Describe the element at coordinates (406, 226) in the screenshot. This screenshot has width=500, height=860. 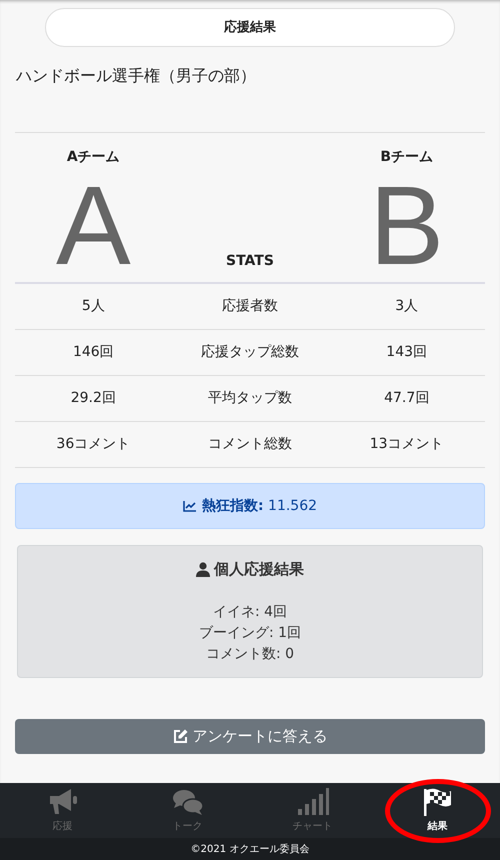
I see `team-letter: B` at that location.